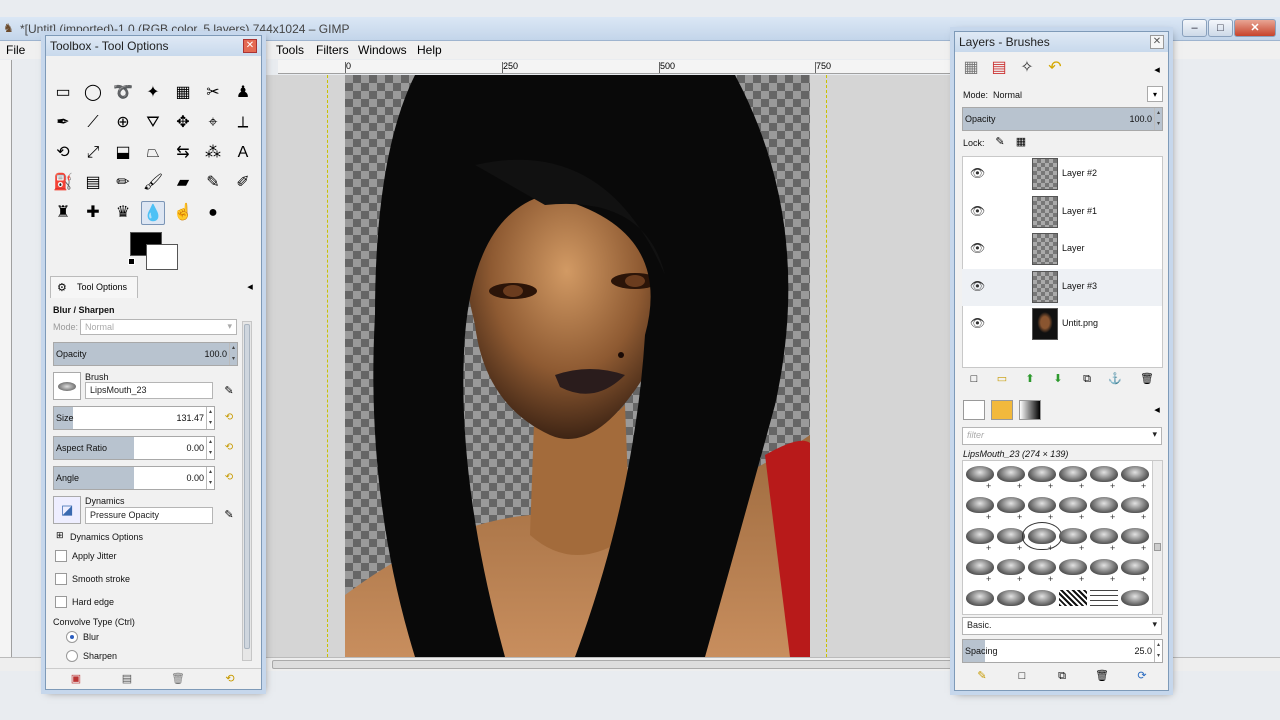  Describe the element at coordinates (153, 46) in the screenshot. I see `toolbox-titlebar: Toolbox - Tool Options ✕` at that location.